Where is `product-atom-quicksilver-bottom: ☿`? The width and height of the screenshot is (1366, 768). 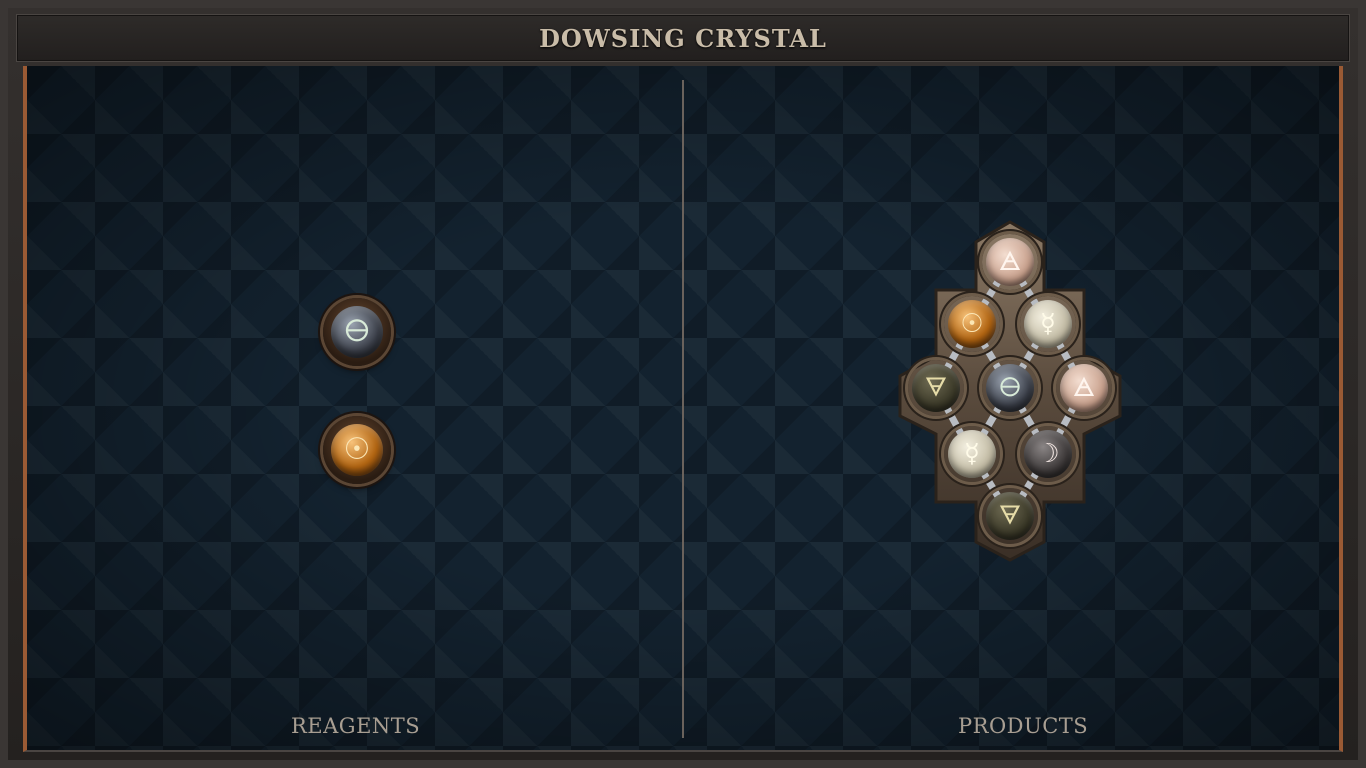 product-atom-quicksilver-bottom: ☿ is located at coordinates (972, 454).